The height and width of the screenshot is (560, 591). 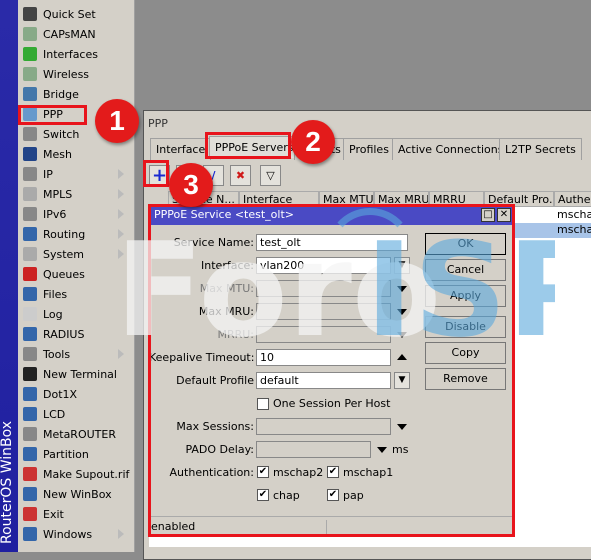 I want to click on sidebar-item-windows: Windows, so click(x=76, y=534).